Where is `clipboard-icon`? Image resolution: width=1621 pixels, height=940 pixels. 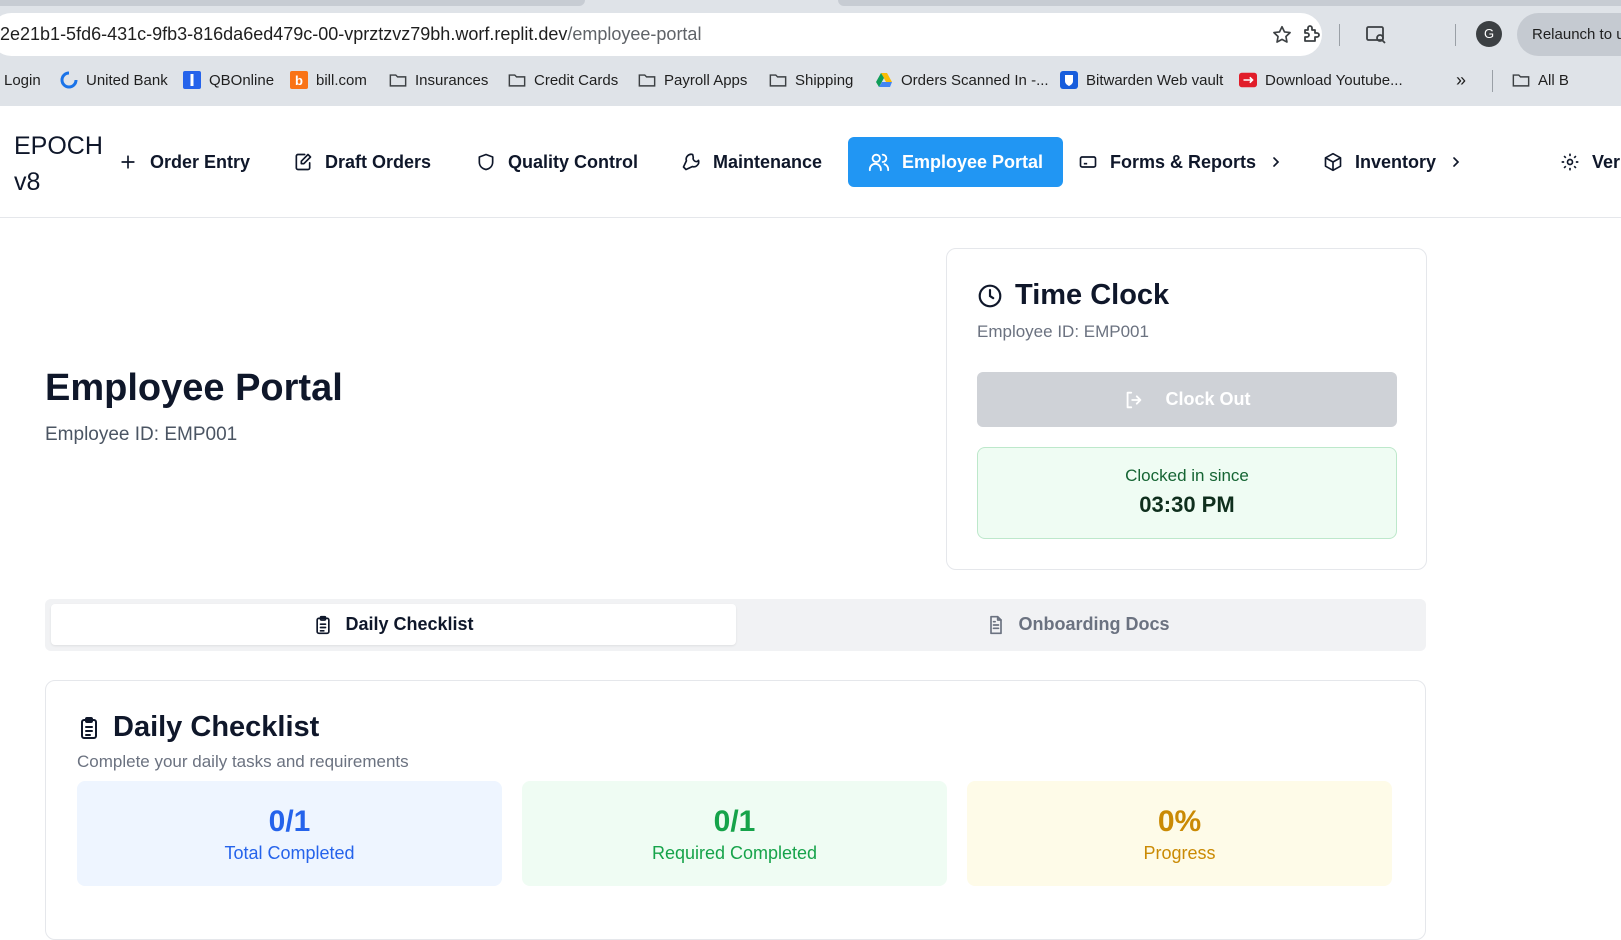
clipboard-icon is located at coordinates (89, 728).